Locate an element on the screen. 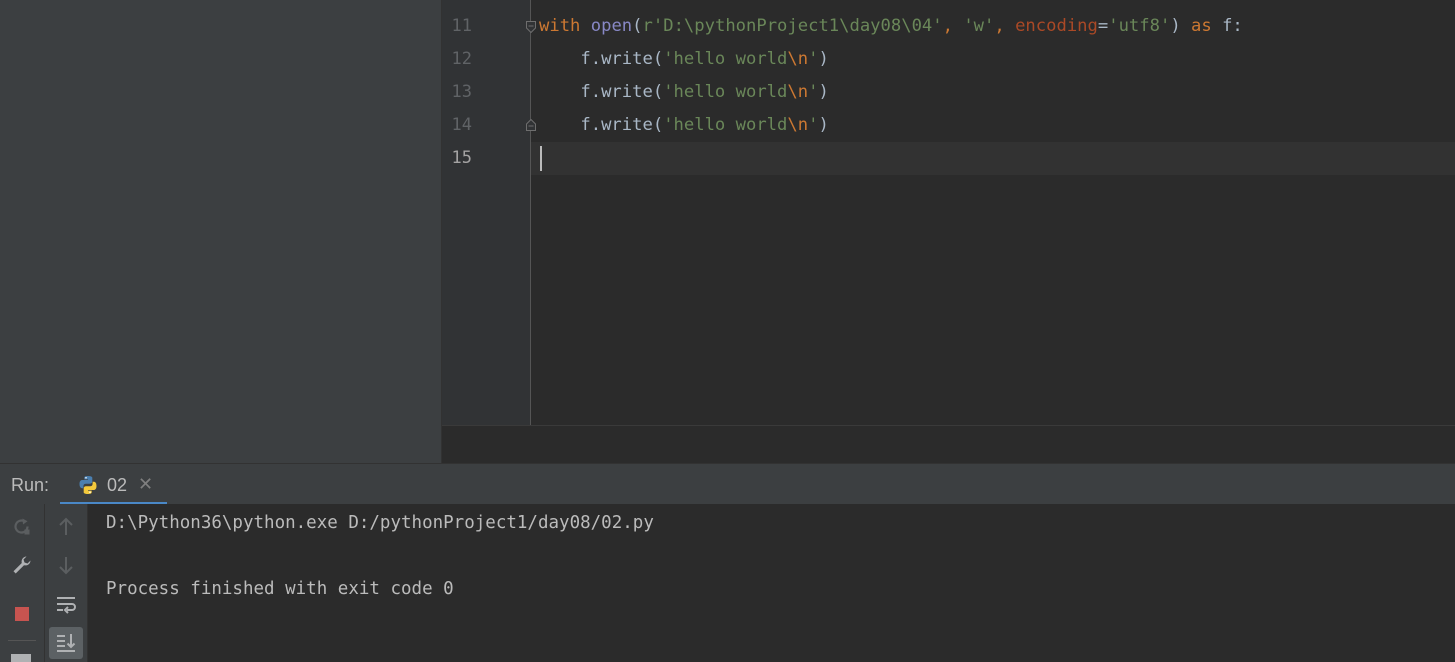 Image resolution: width=1455 pixels, height=662 pixels. line-number-15: 15 is located at coordinates (461, 158).